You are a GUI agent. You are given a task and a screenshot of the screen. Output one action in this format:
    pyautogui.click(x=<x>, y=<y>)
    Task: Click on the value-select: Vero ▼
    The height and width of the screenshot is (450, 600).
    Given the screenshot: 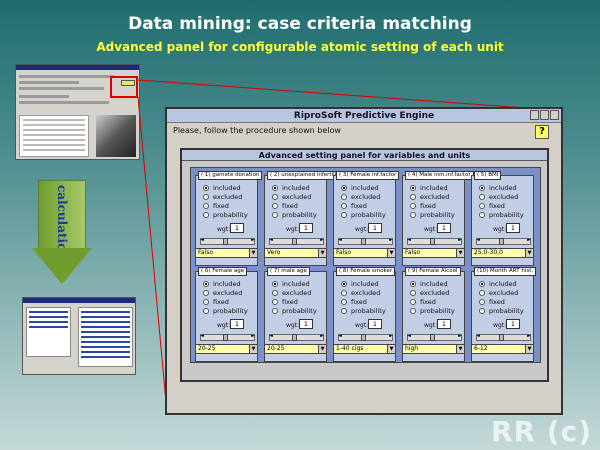 What is the action you would take?
    pyautogui.click(x=295, y=253)
    